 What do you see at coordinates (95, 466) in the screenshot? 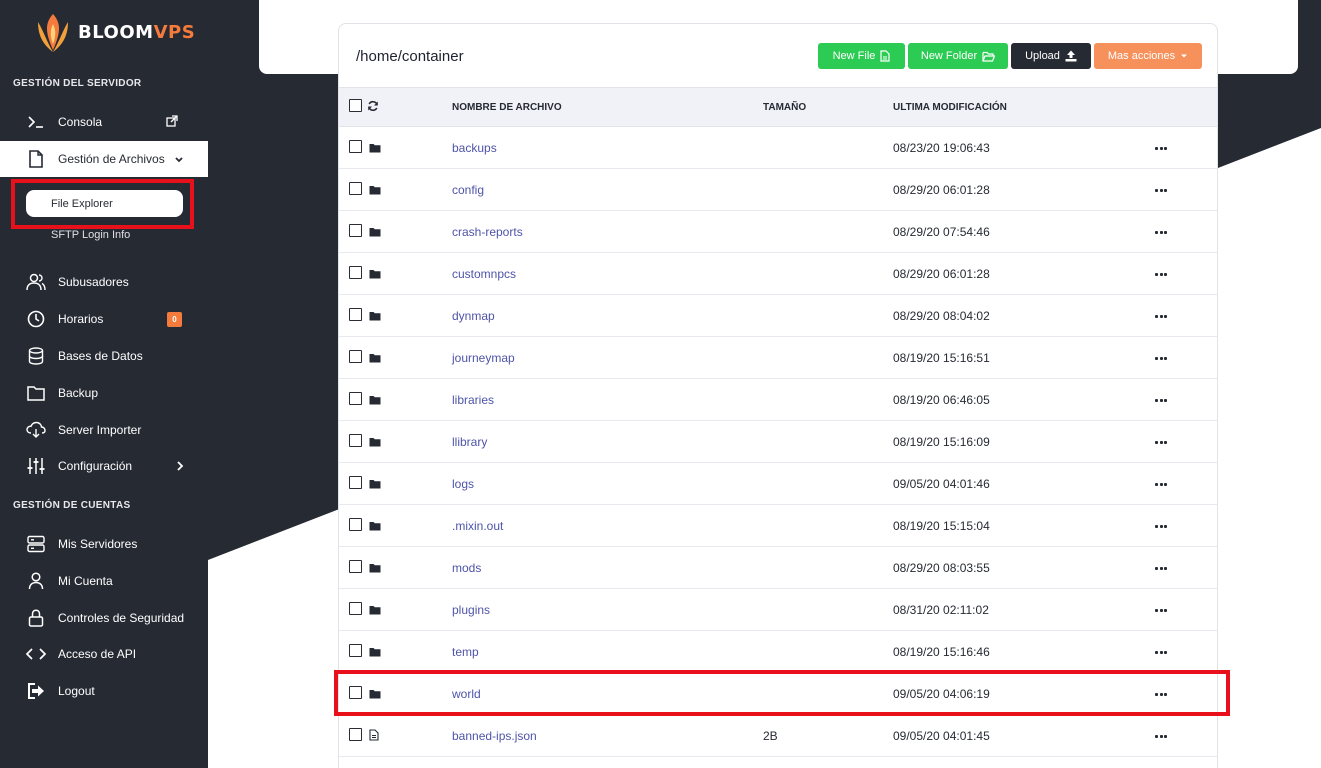
I see `nav-label: Configuración` at bounding box center [95, 466].